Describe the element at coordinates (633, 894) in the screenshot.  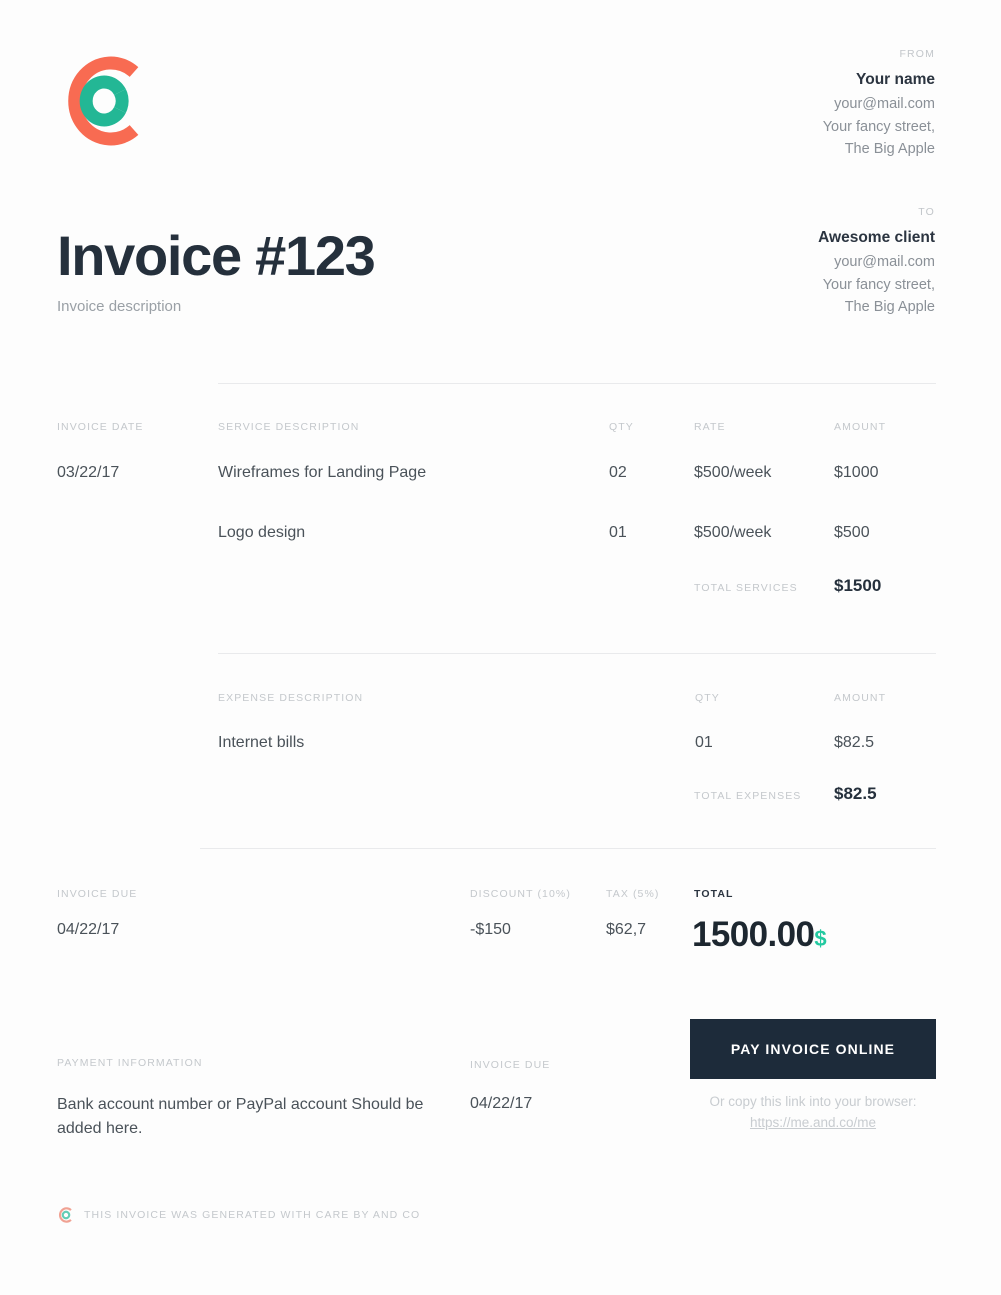
I see `label-tax: TAX (5%)` at that location.